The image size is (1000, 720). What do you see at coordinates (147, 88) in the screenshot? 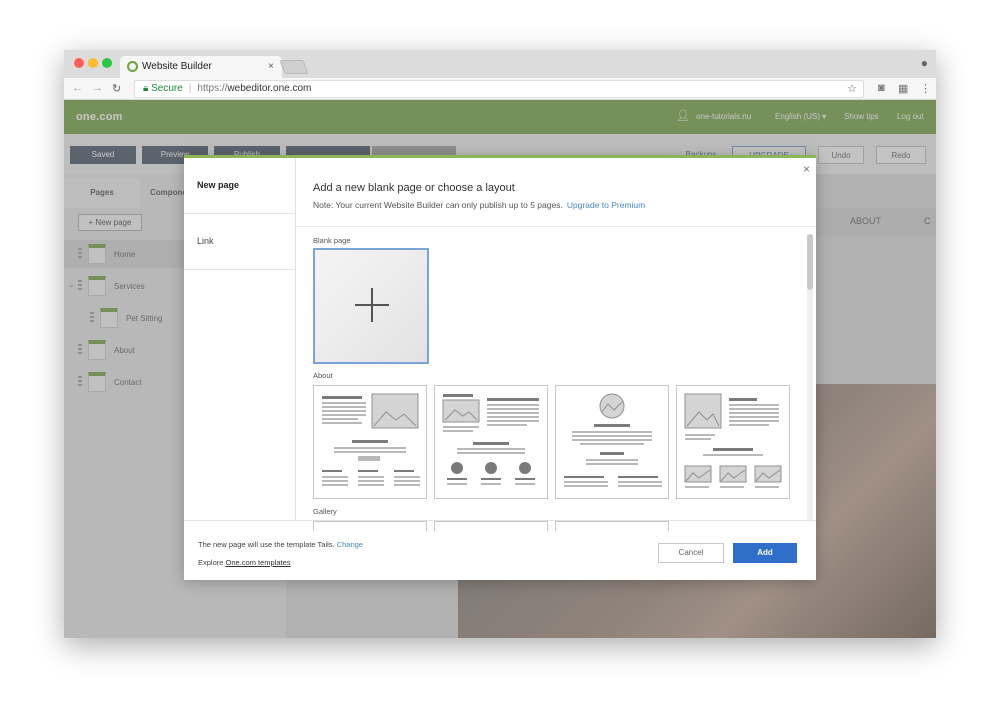
I see `lock-icon: 🔒︎` at bounding box center [147, 88].